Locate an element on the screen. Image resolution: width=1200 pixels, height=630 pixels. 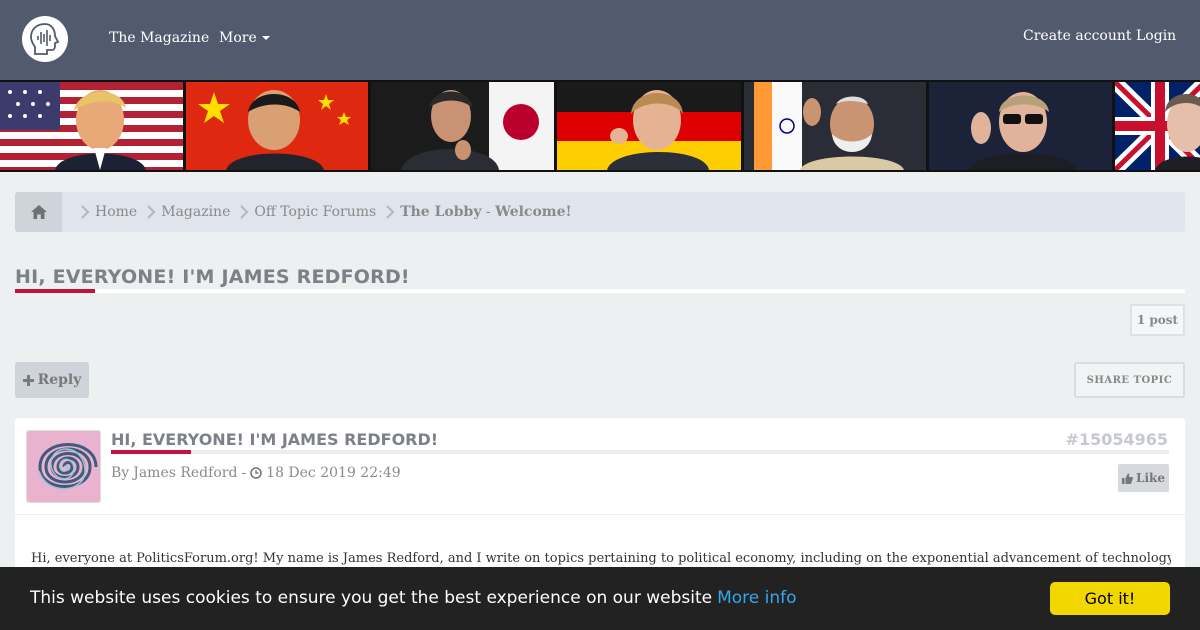
post-meta: By James Redford - 18 Dec 2019 22:49 is located at coordinates (256, 473).